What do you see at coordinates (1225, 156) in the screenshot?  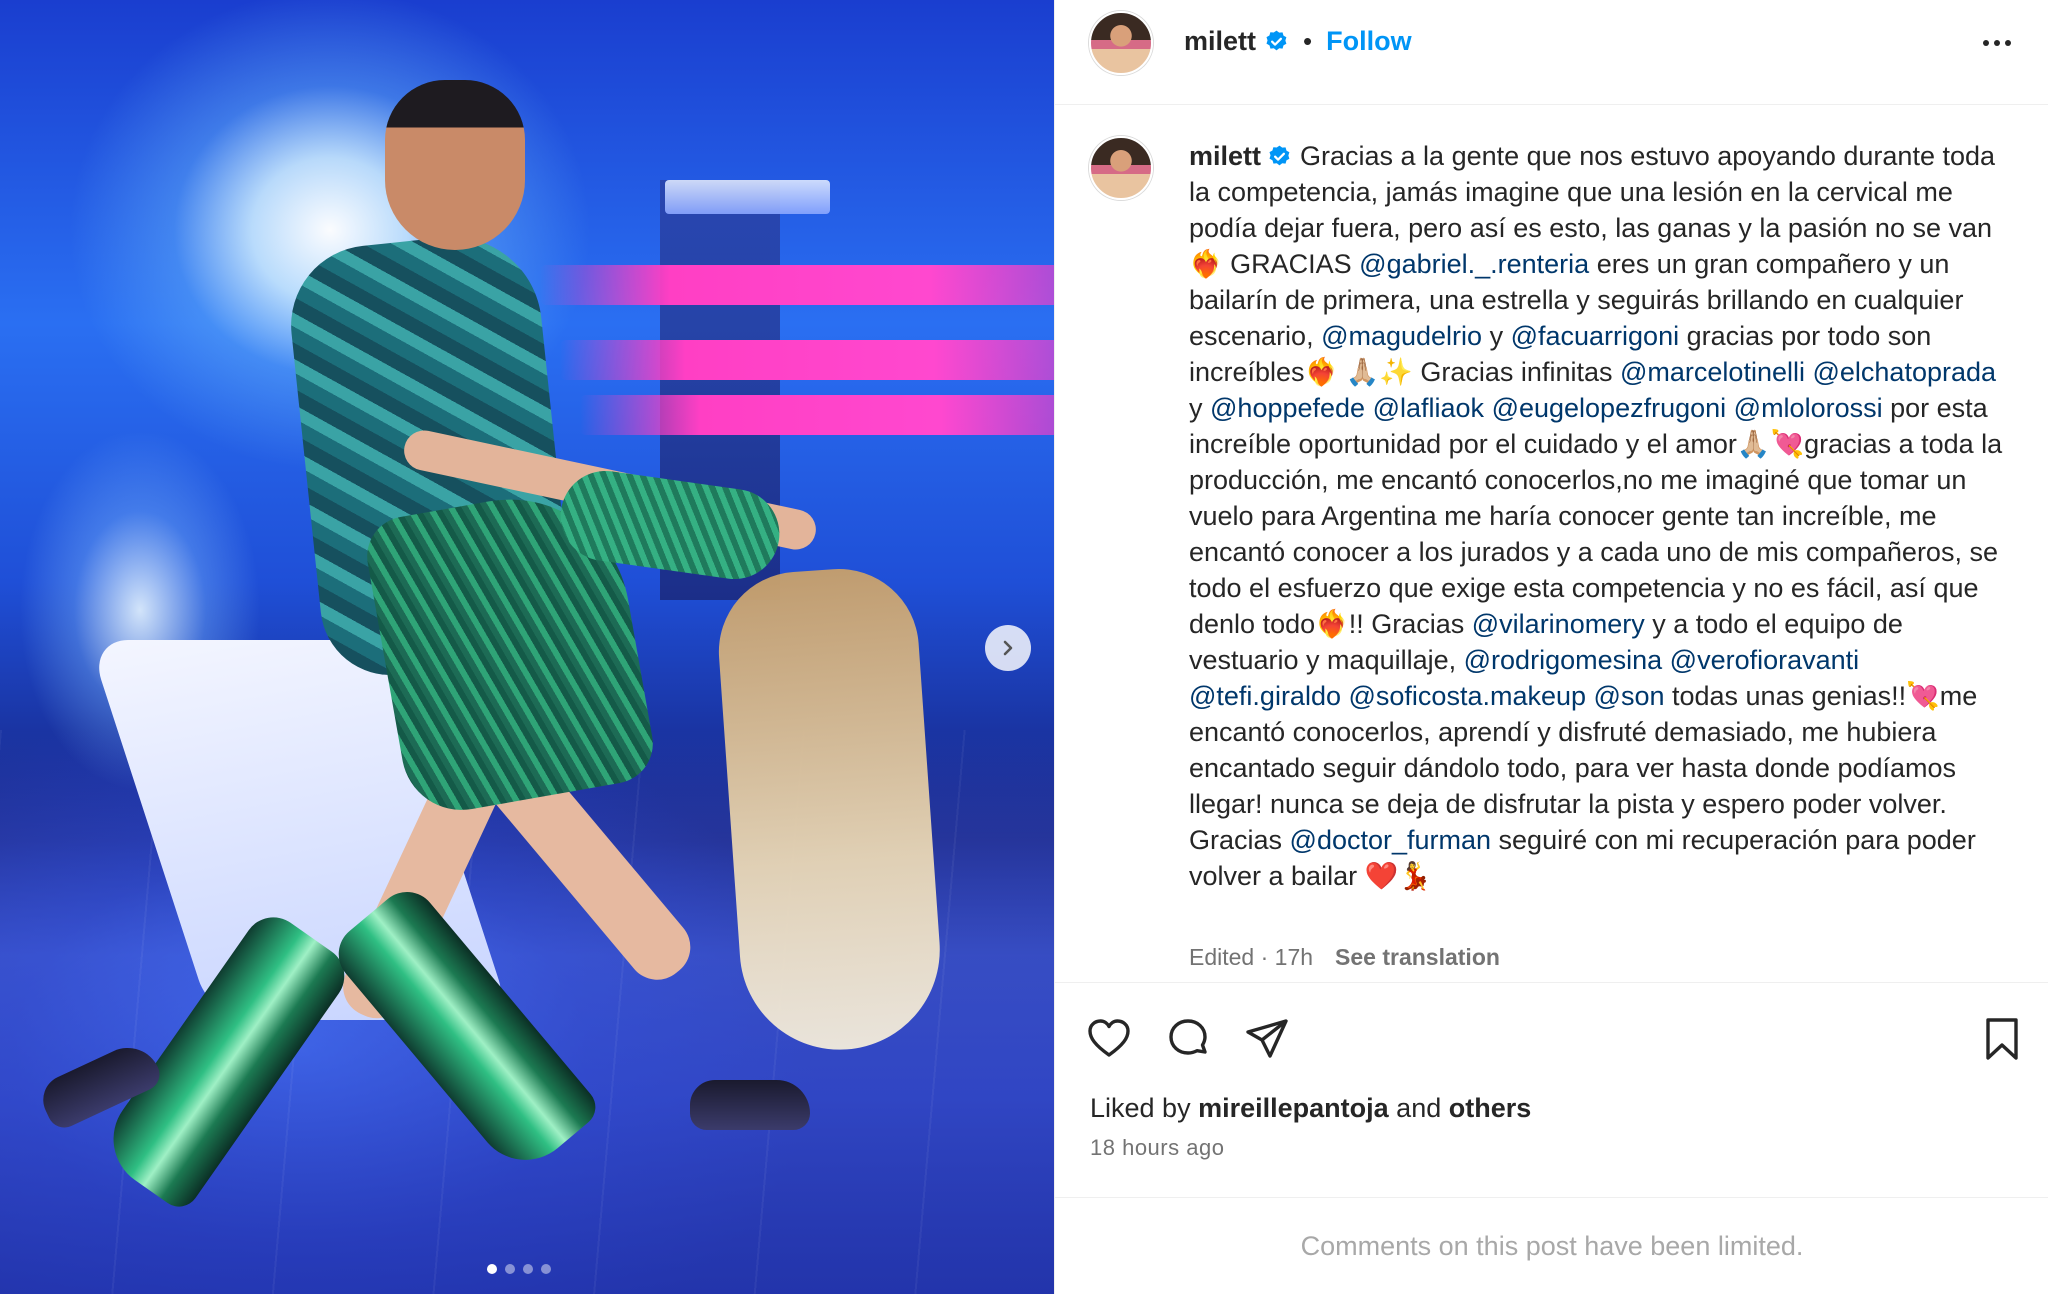 I see `caption-username: milett` at bounding box center [1225, 156].